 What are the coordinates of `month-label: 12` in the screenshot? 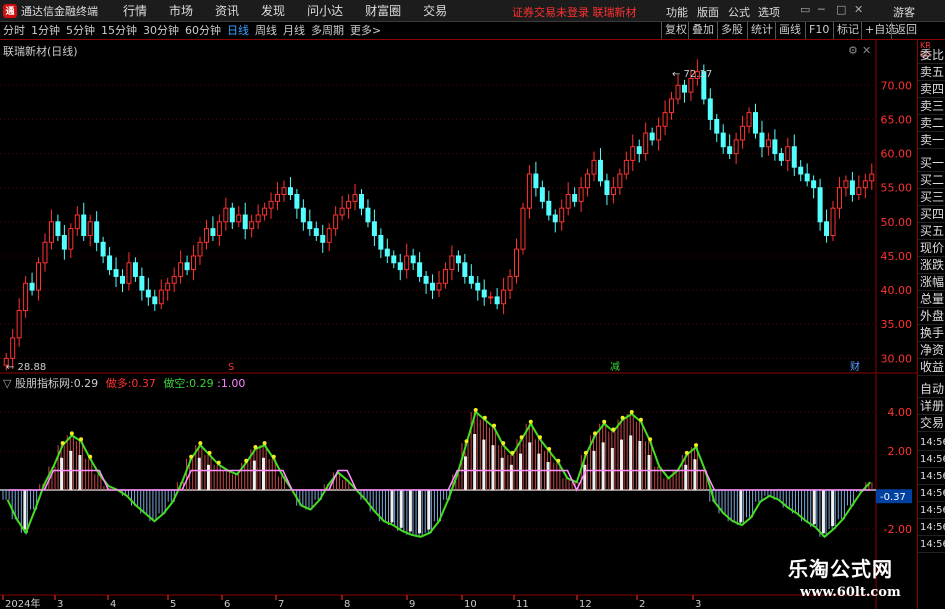 It's located at (585, 604).